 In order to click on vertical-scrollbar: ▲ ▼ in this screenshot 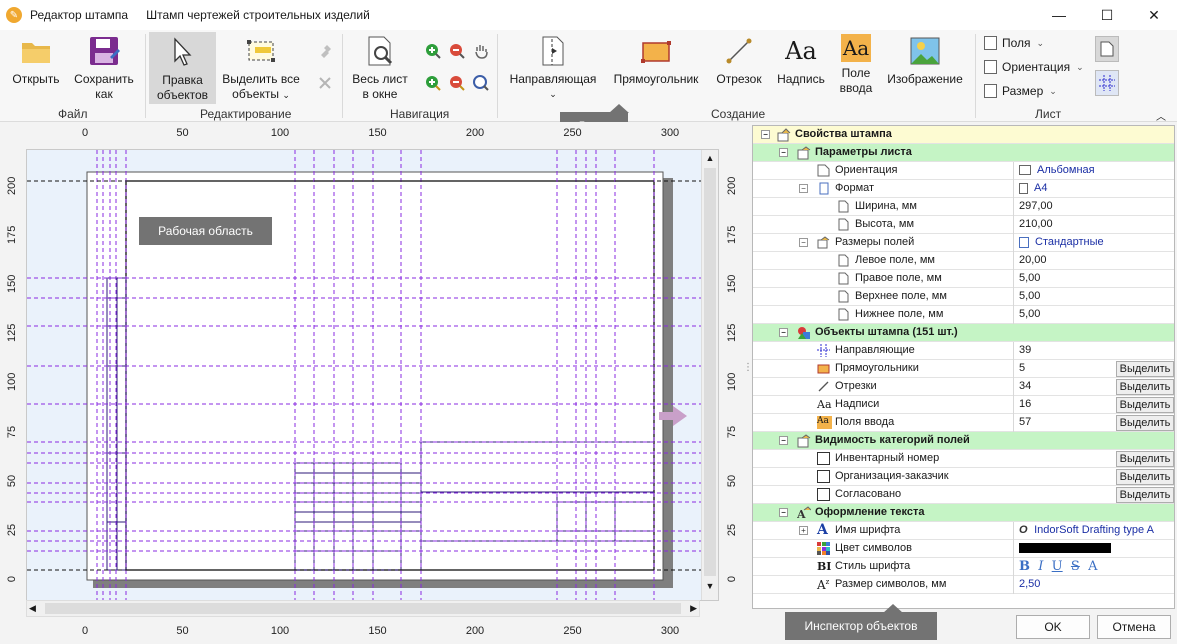, I will do `click(709, 375)`.